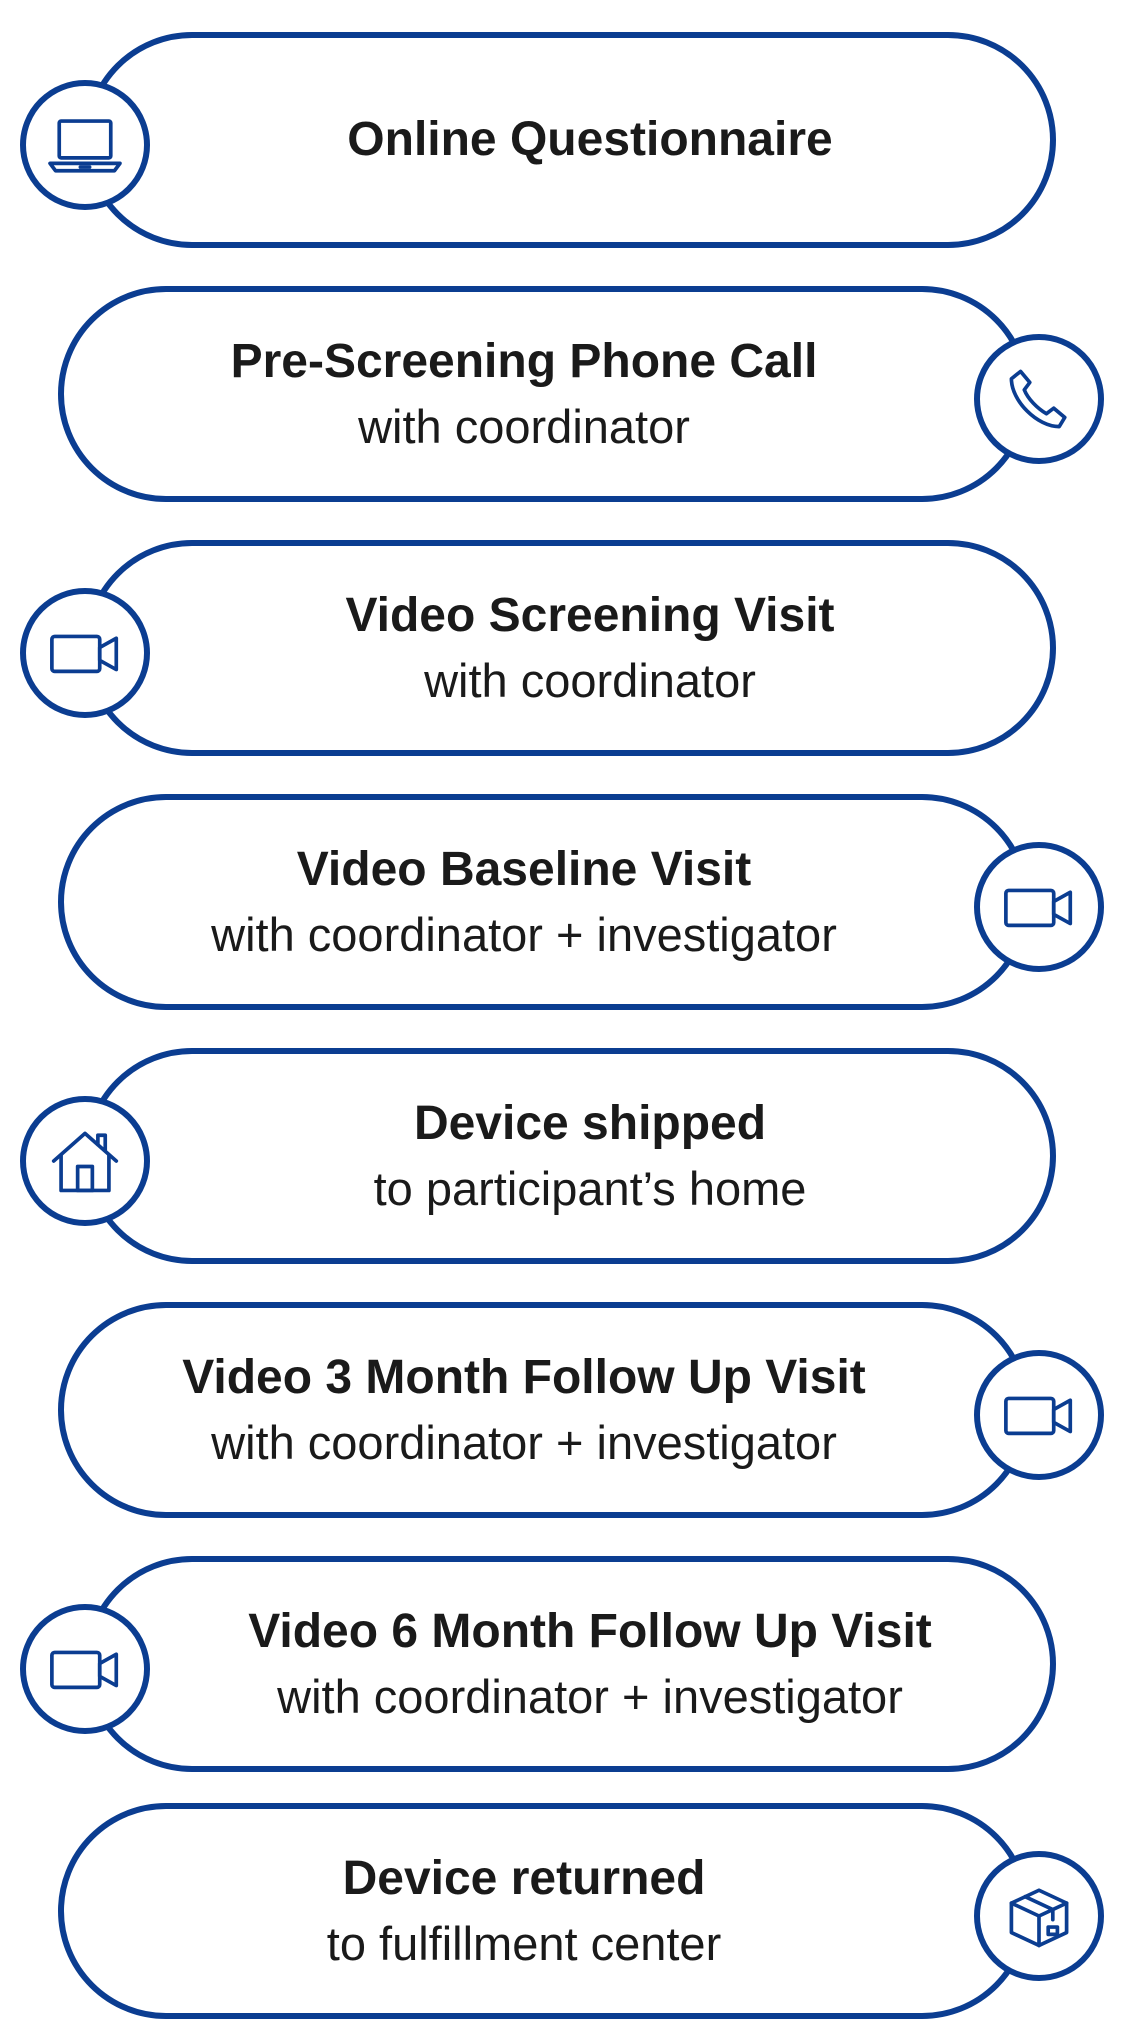 Image resolution: width=1124 pixels, height=2031 pixels. Describe the element at coordinates (544, 1911) in the screenshot. I see `step-pill: Device returned to fulfillment center` at that location.